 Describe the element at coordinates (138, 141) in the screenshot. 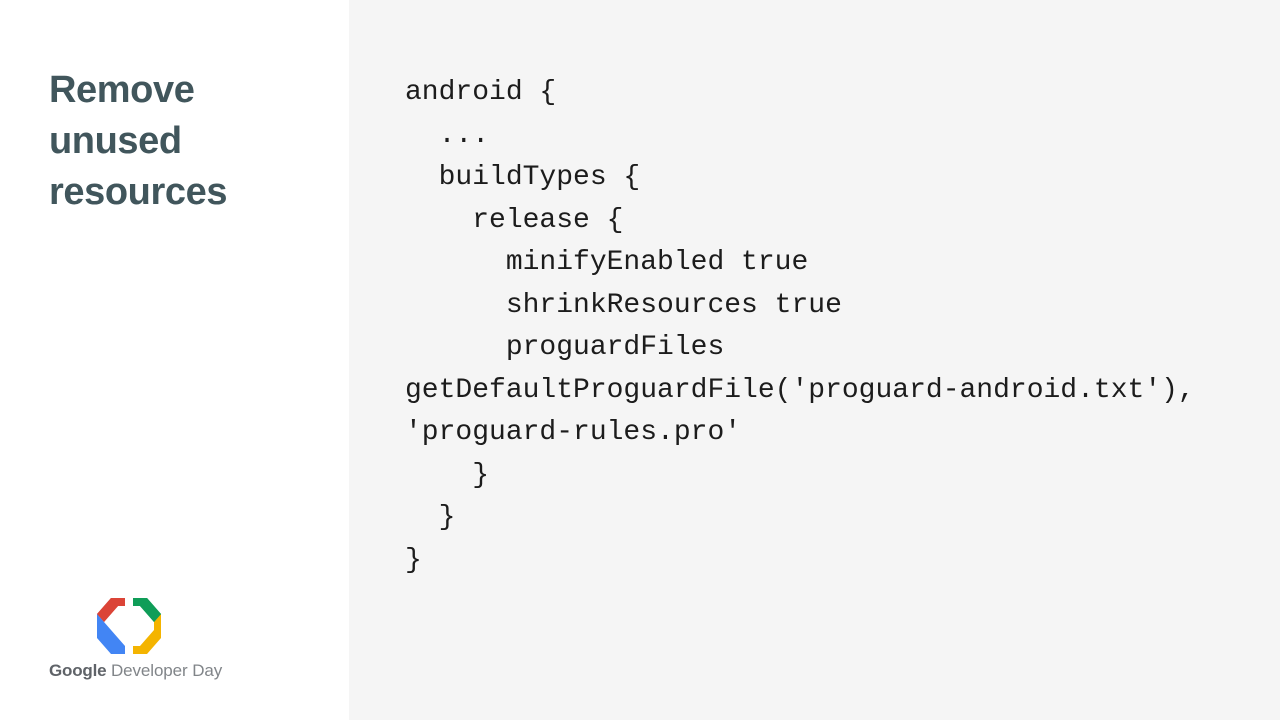

I see `page-title: Remove unused resources` at that location.